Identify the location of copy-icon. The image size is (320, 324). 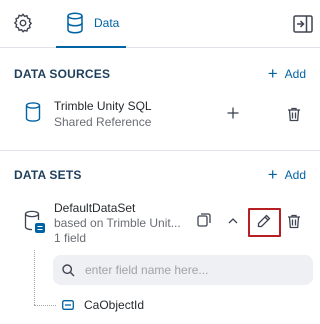
(204, 220).